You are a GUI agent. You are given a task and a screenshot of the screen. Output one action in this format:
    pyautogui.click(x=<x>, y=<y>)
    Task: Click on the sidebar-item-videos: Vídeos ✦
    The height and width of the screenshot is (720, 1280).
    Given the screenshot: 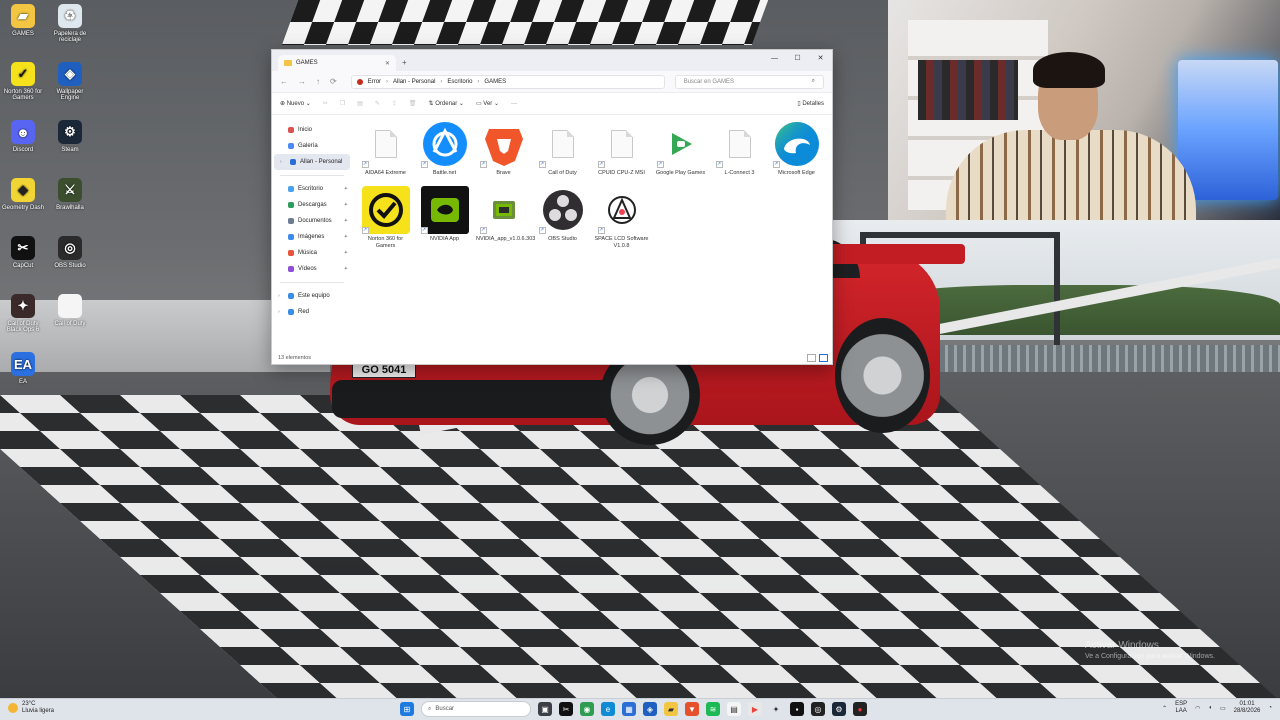 What is the action you would take?
    pyautogui.click(x=312, y=269)
    